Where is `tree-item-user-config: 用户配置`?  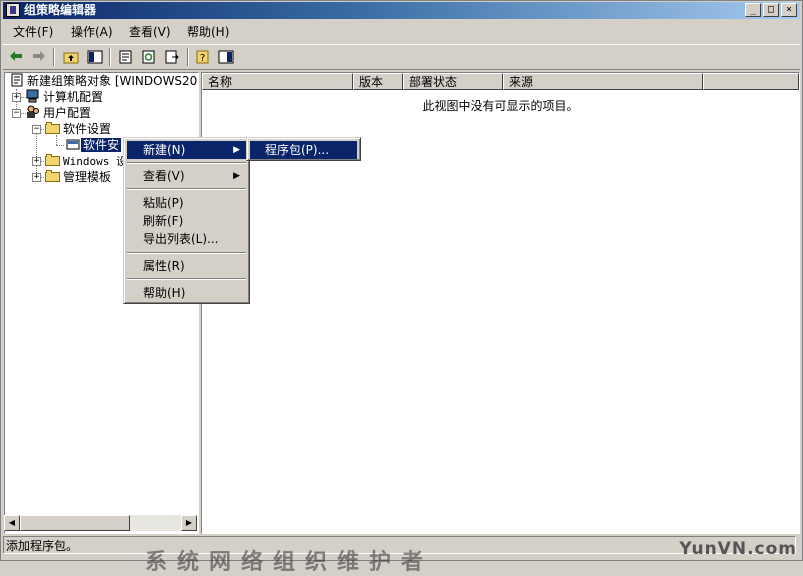
tree-item-user-config: 用户配置 is located at coordinates (59, 113).